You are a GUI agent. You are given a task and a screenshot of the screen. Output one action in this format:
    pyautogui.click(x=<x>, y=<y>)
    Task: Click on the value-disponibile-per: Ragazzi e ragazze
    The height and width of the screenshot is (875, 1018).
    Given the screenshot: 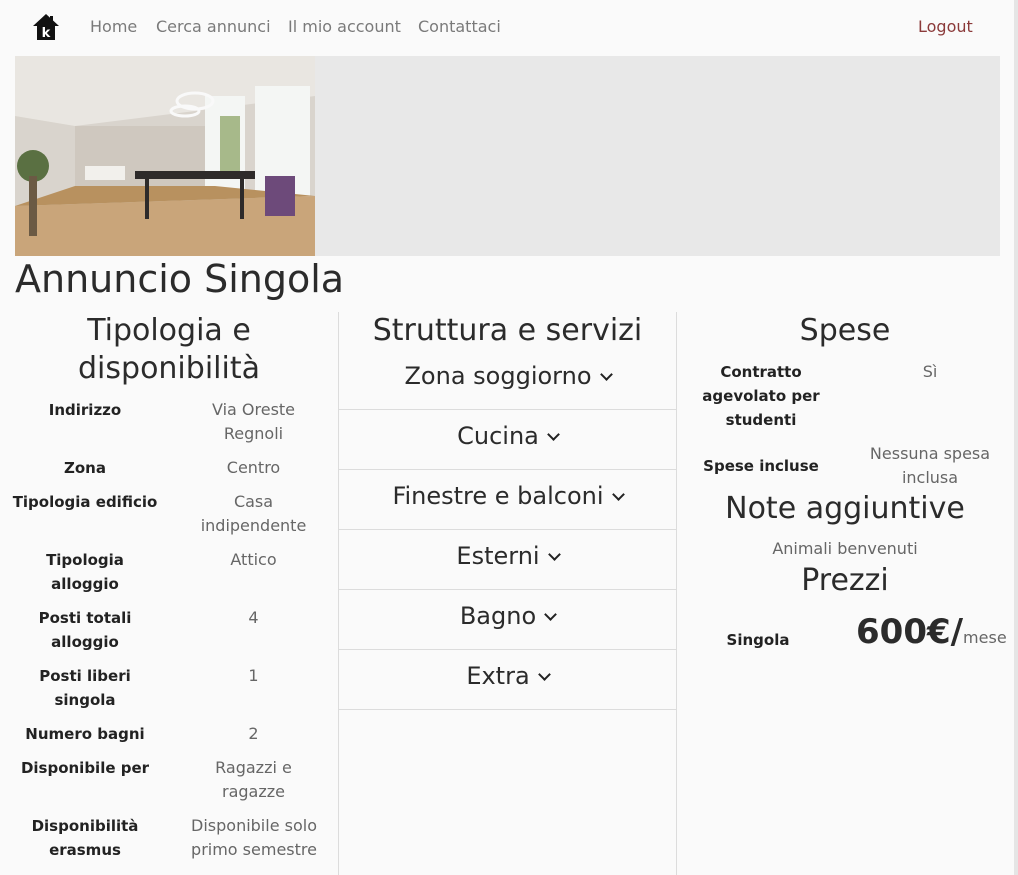 What is the action you would take?
    pyautogui.click(x=253, y=779)
    